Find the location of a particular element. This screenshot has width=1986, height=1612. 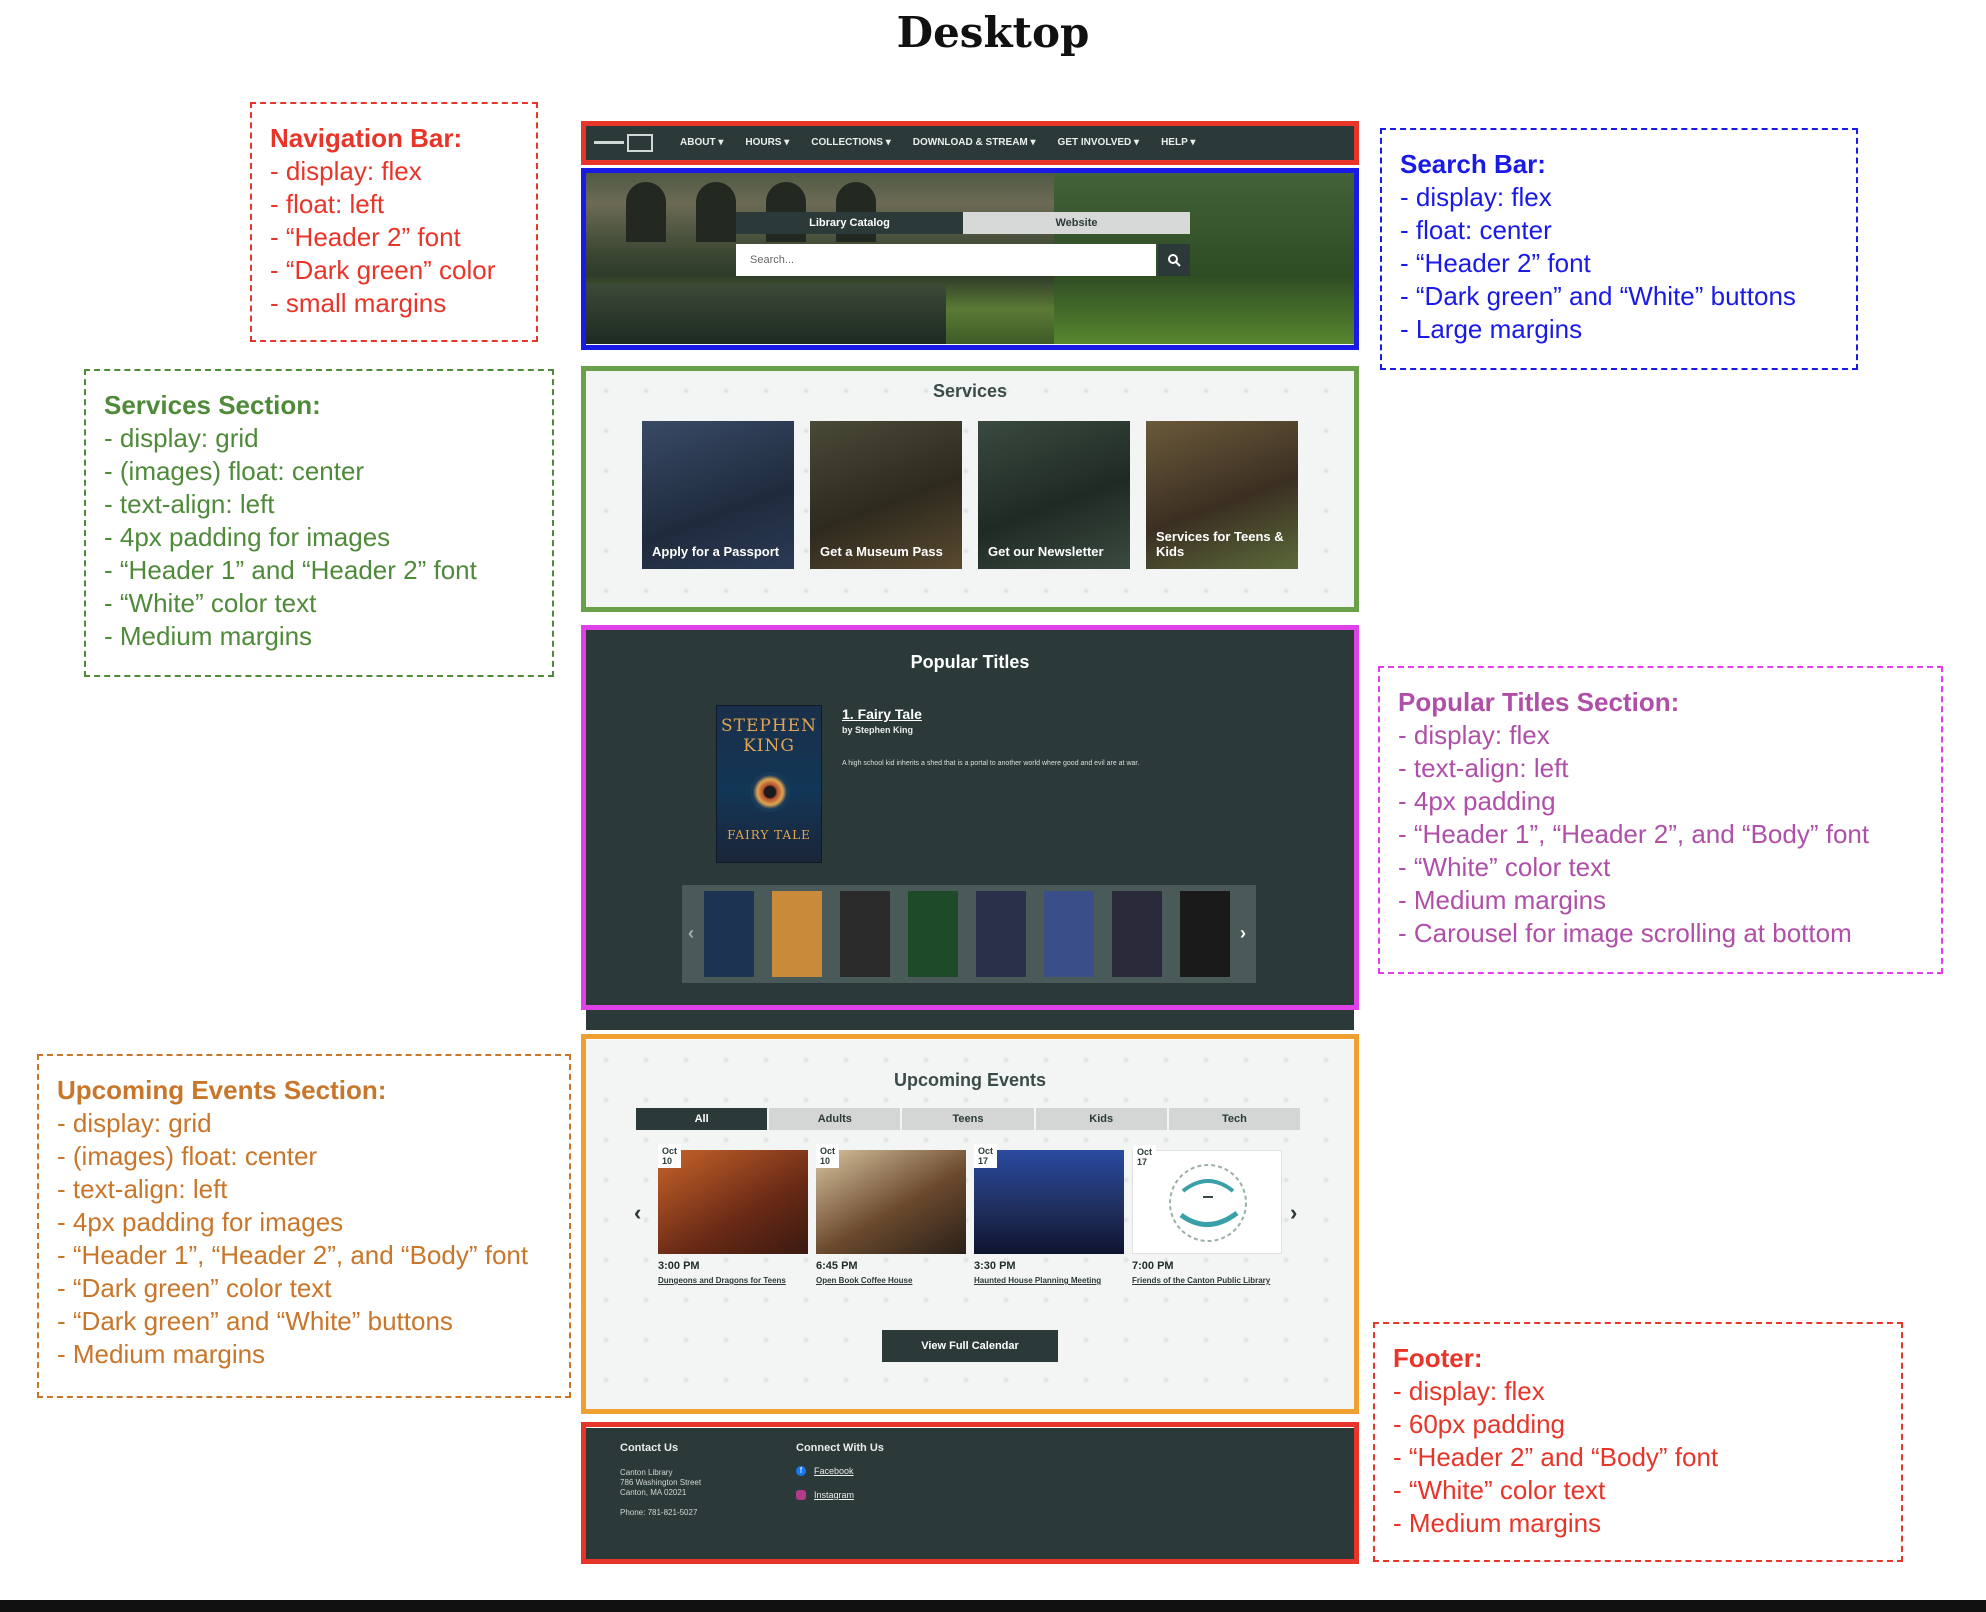

note-line: - float: center is located at coordinates (1476, 230).